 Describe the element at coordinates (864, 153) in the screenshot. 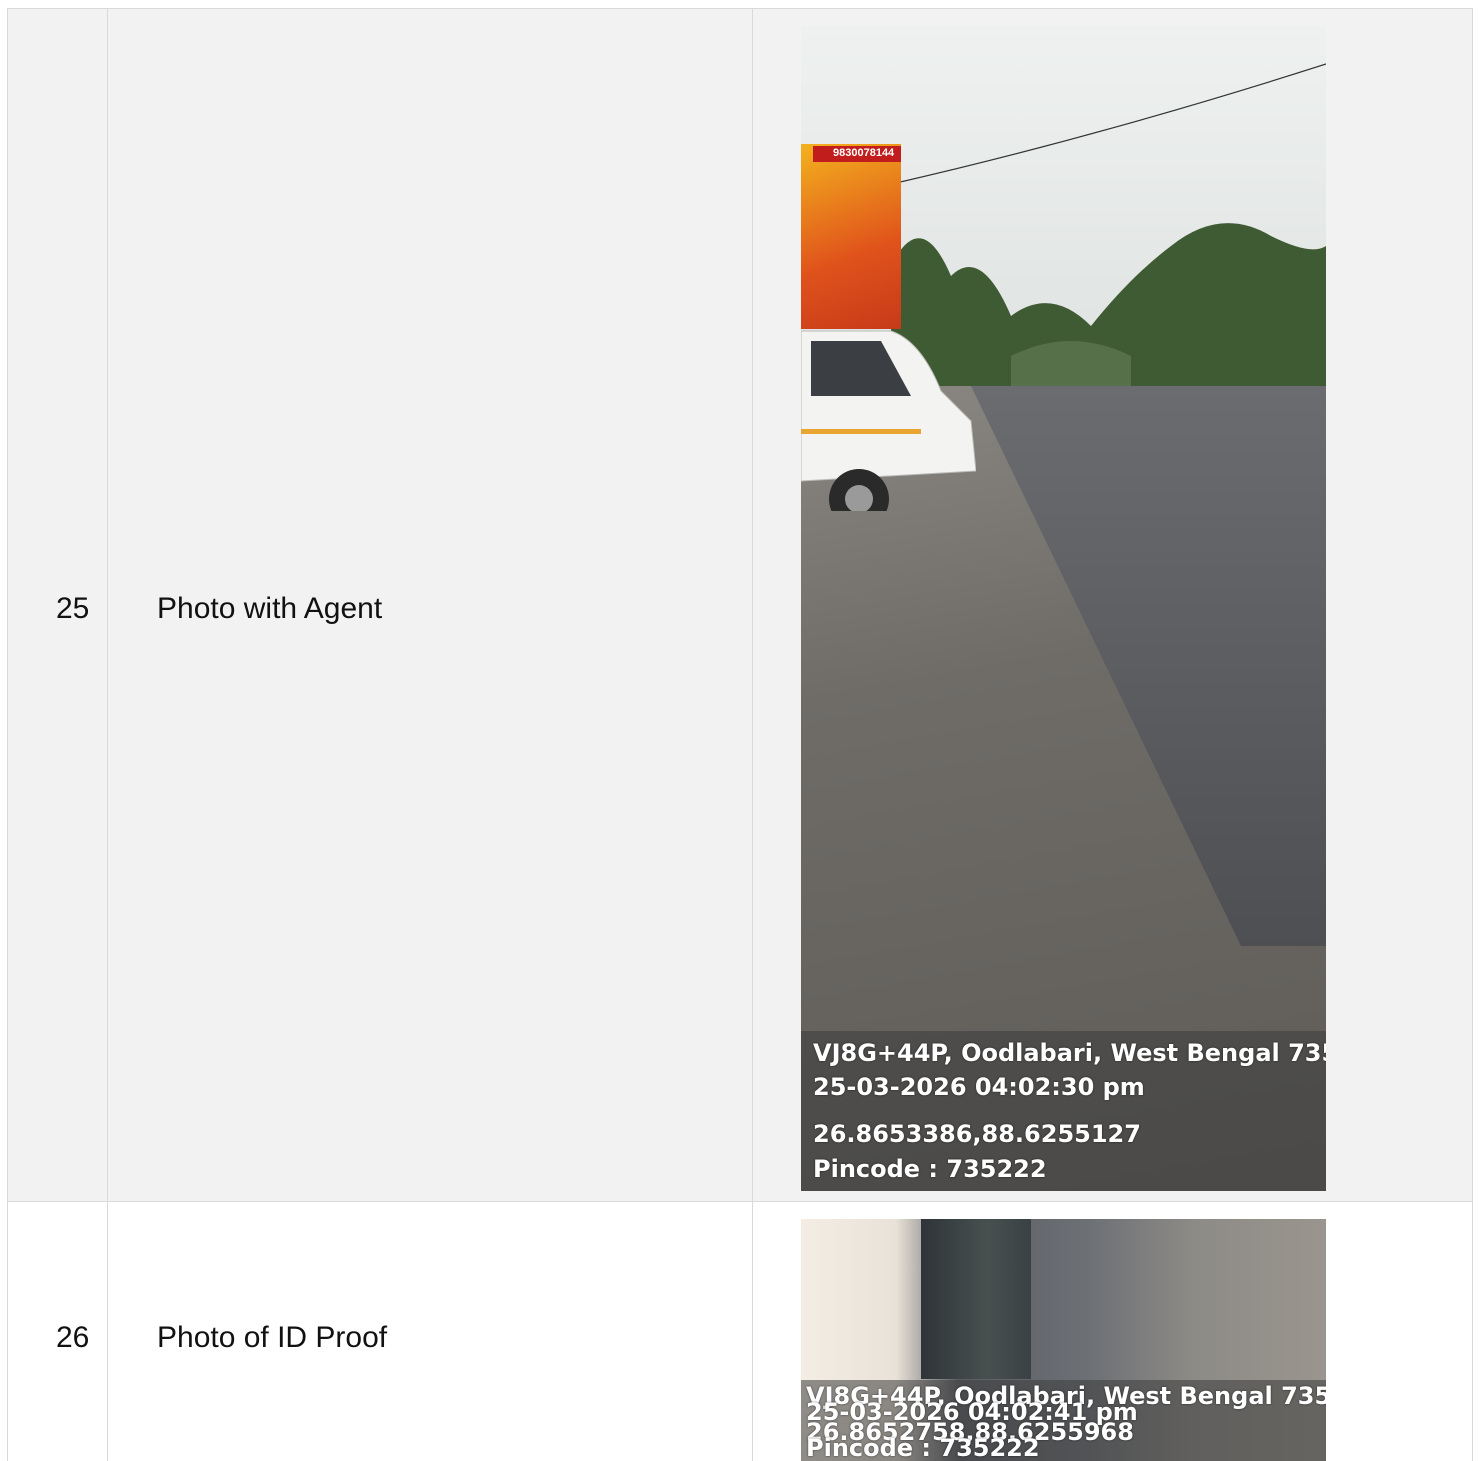

I see `billboard-phone: 9830078144` at that location.